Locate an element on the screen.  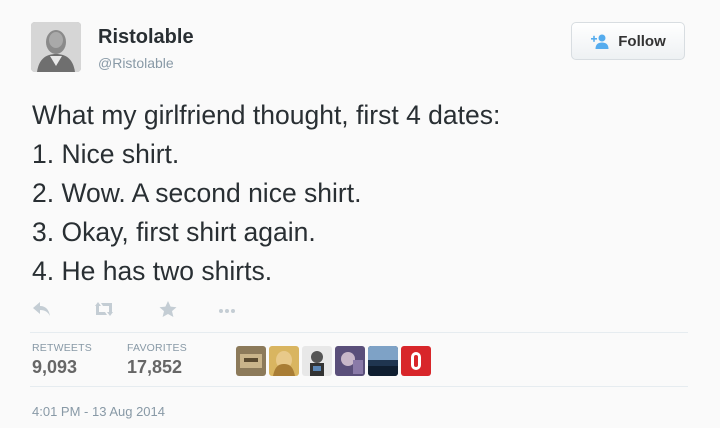
favorites-count: 17,852 is located at coordinates (154, 367).